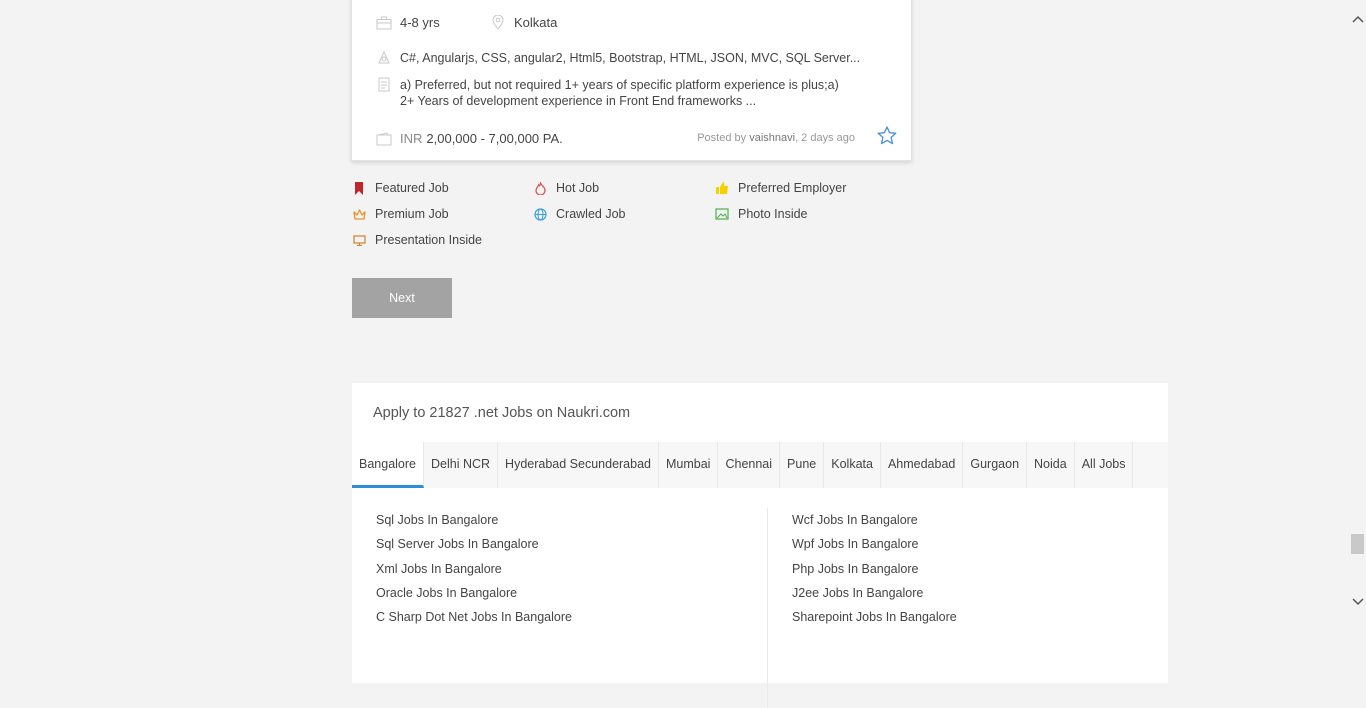  I want to click on location-row: Kolkata, so click(523, 22).